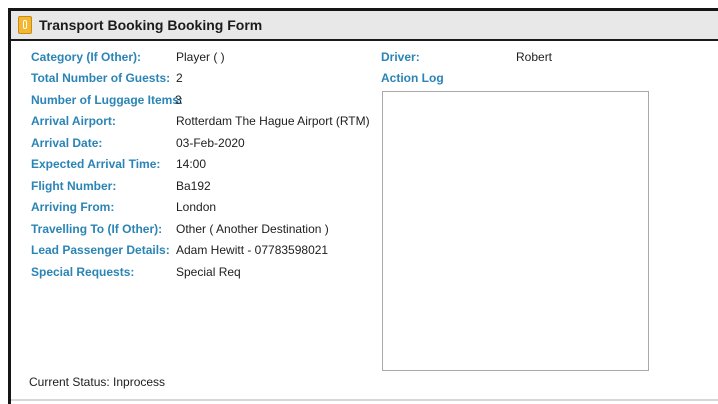  What do you see at coordinates (179, 78) in the screenshot?
I see `field-value: 2` at bounding box center [179, 78].